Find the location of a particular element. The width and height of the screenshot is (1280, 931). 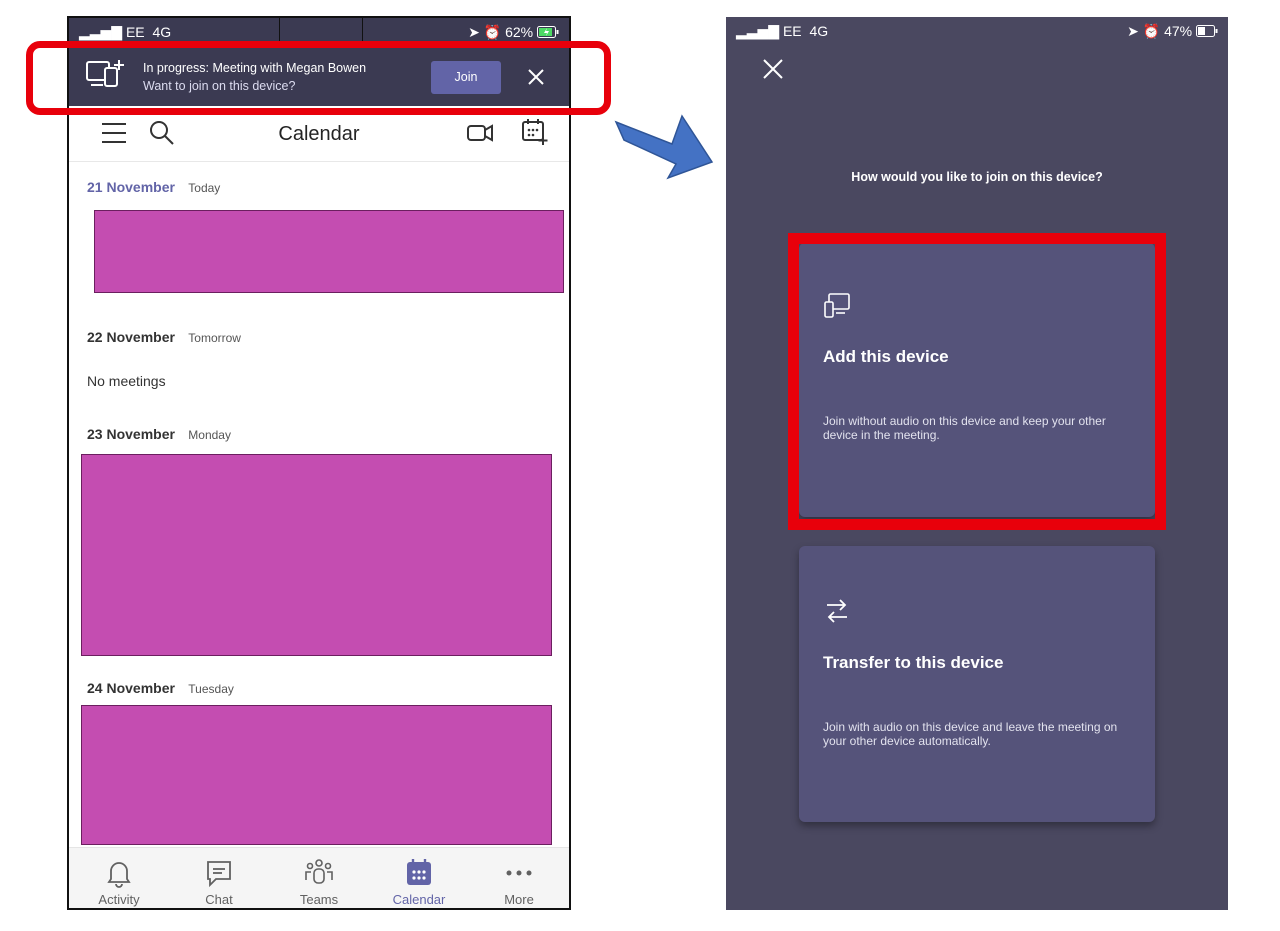

day-header: 24 November Tuesday is located at coordinates (160, 689).